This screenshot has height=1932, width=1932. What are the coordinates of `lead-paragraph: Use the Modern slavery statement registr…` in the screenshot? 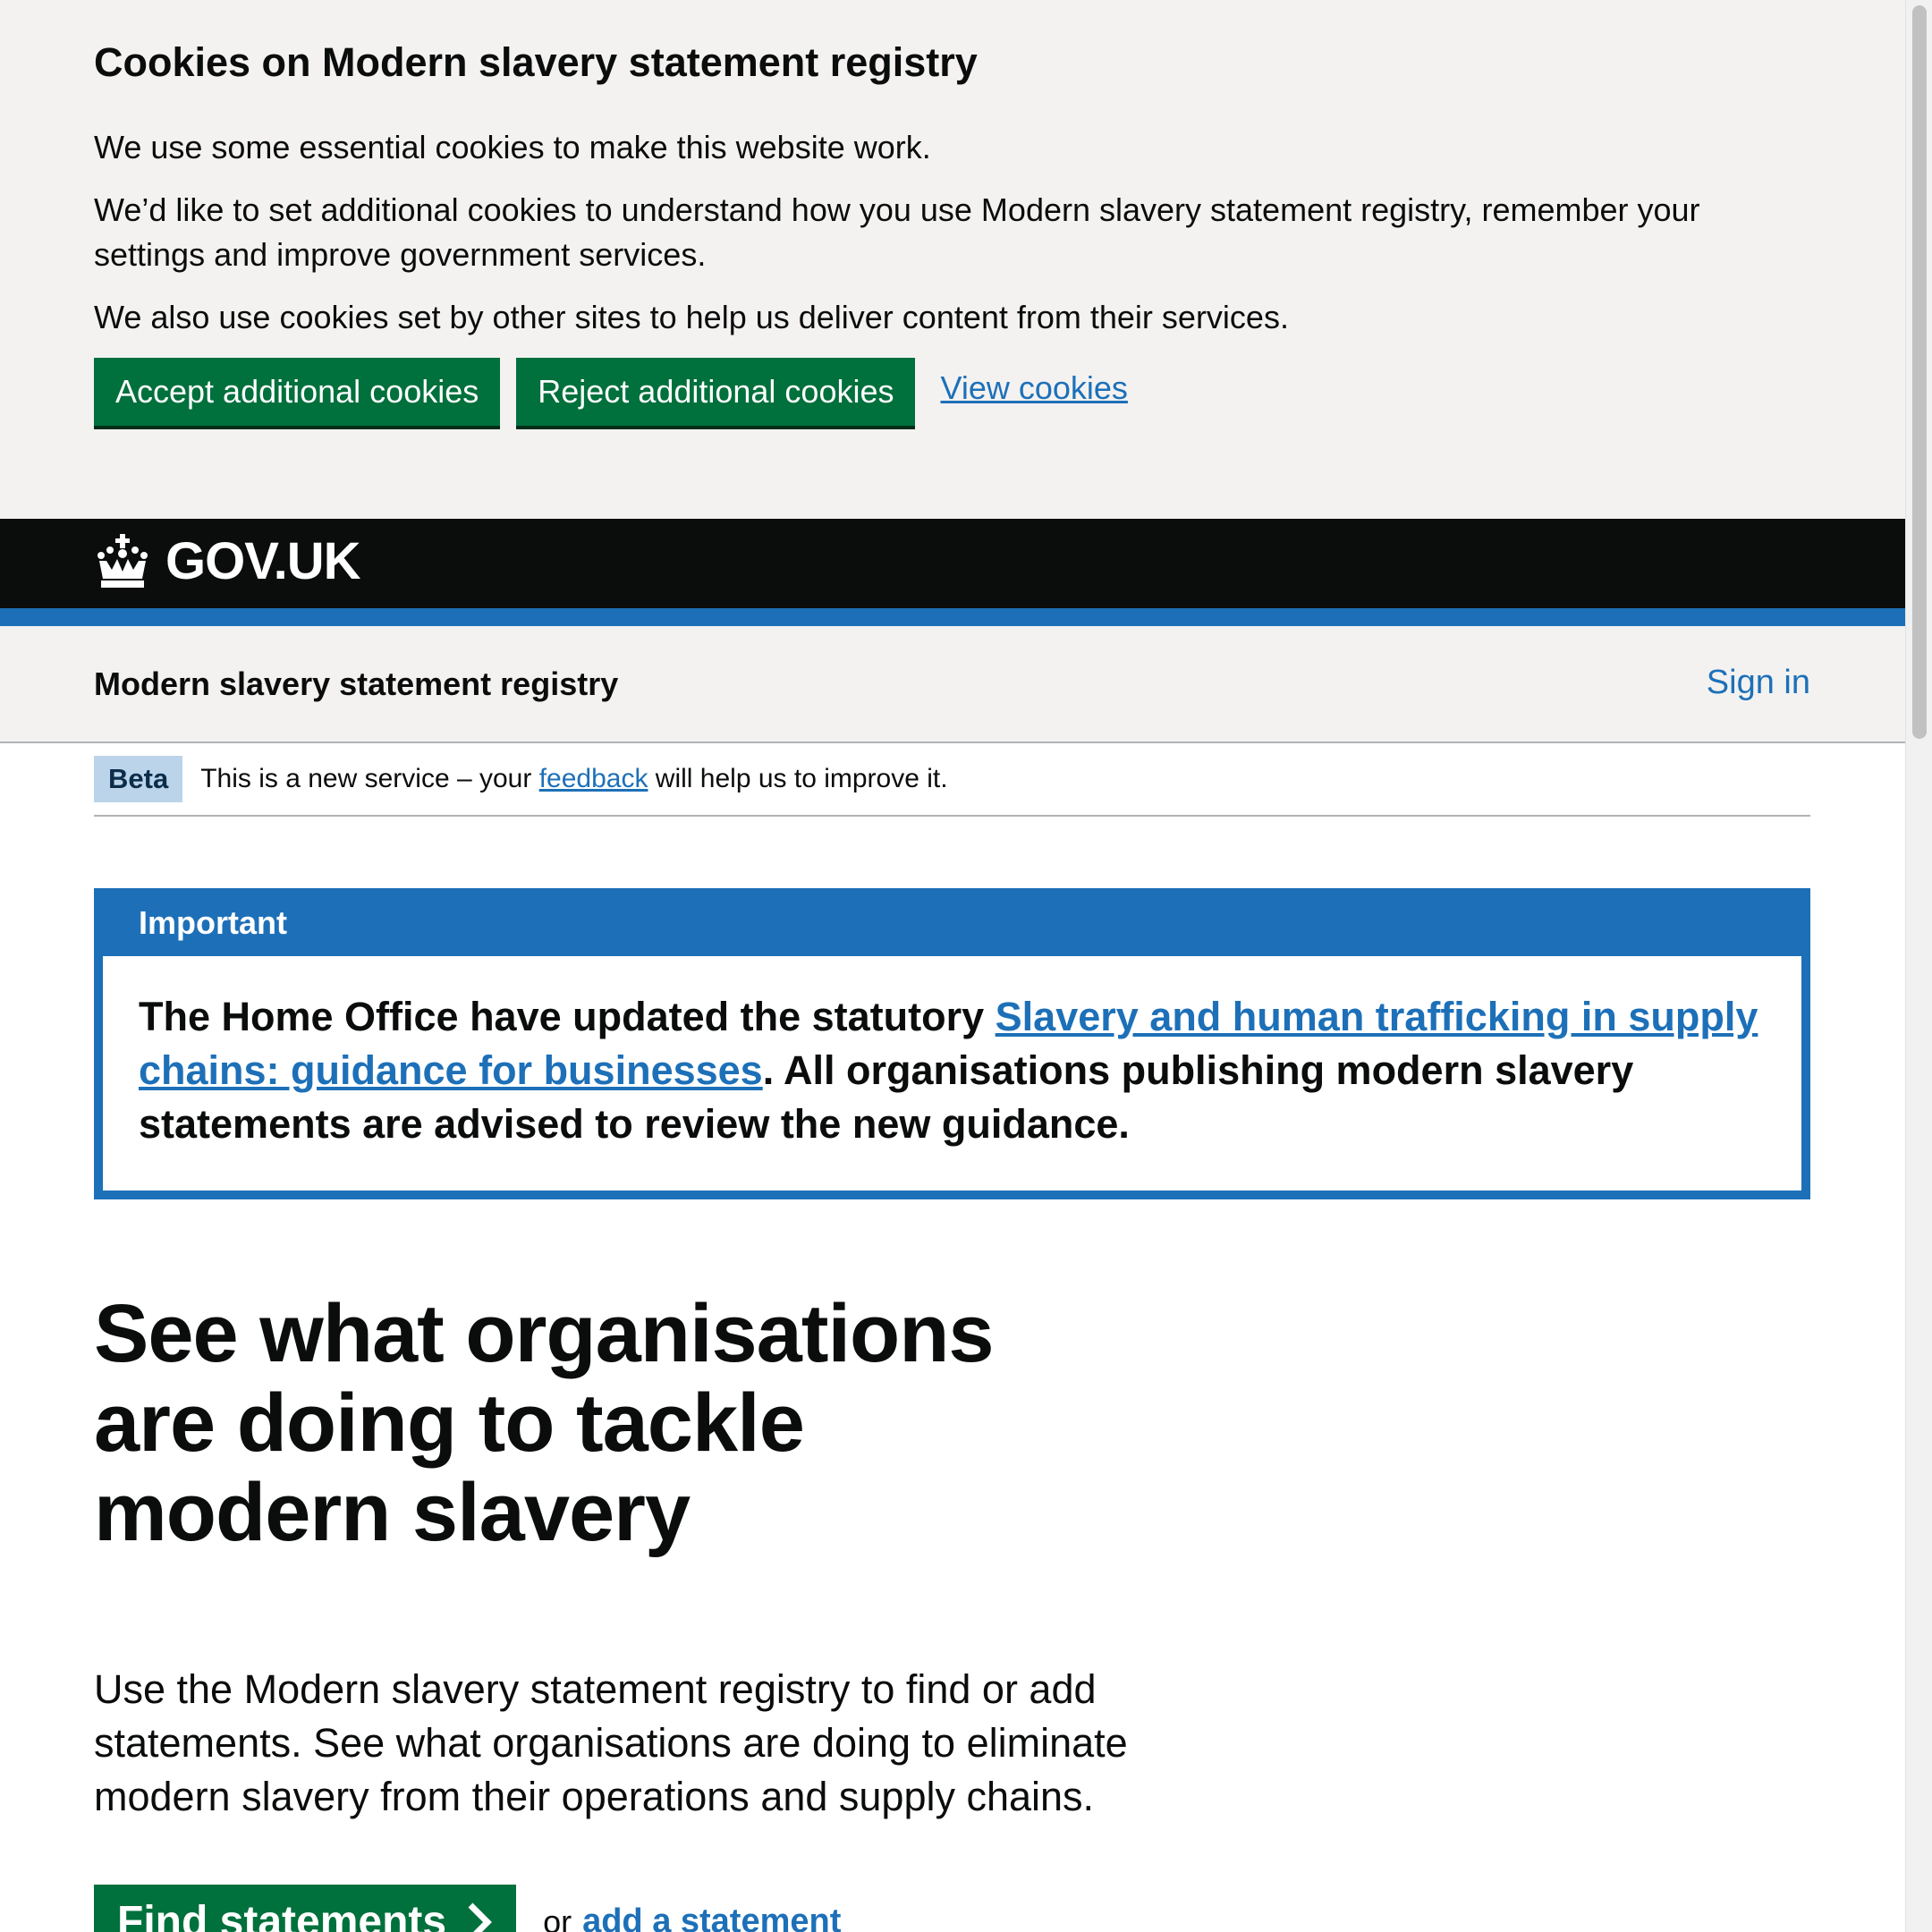 It's located at (611, 1742).